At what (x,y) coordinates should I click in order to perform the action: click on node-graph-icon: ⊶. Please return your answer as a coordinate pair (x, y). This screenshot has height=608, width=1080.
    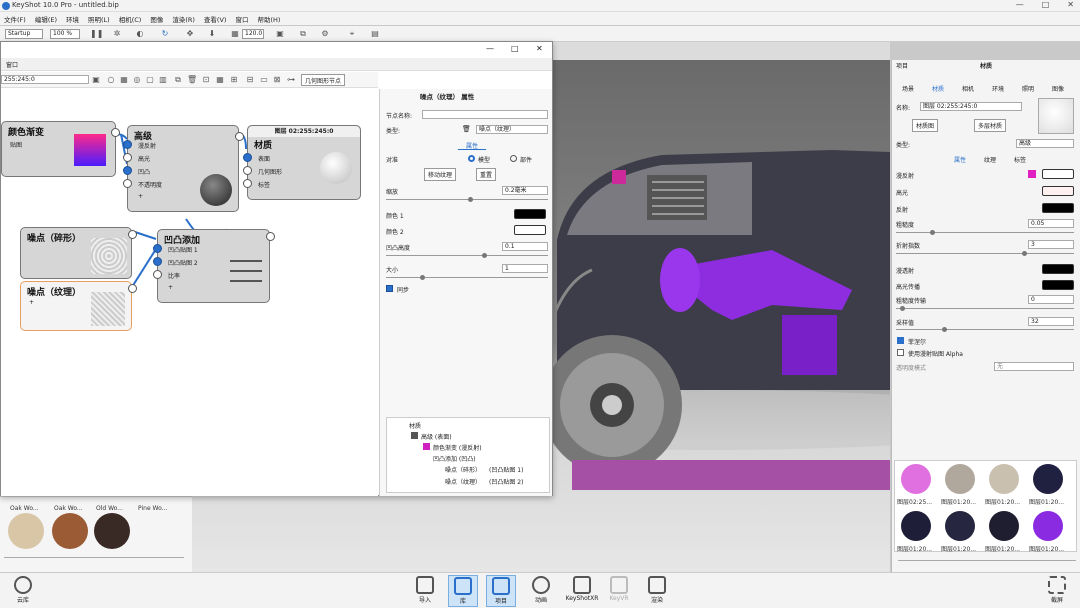
    Looking at the image, I should click on (291, 80).